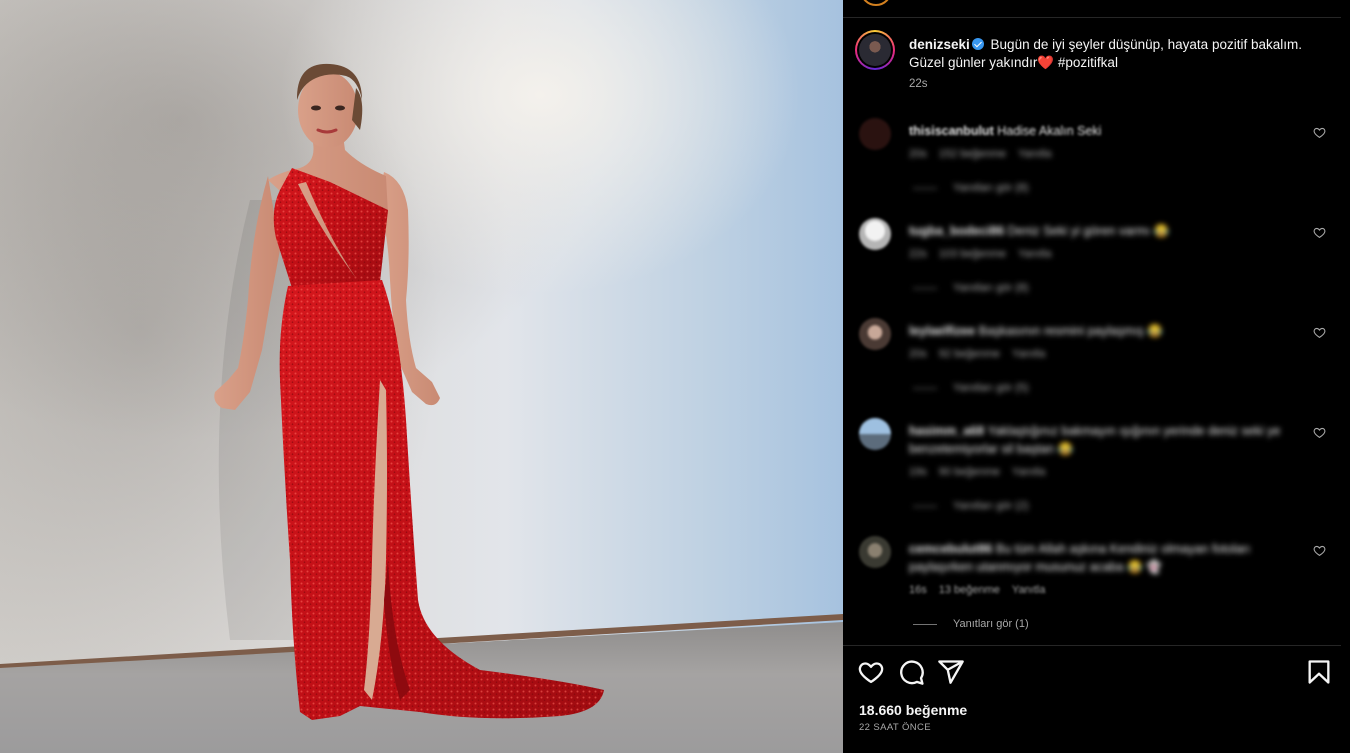 This screenshot has width=1350, height=753. What do you see at coordinates (1319, 672) in the screenshot?
I see `bookmark-icon` at bounding box center [1319, 672].